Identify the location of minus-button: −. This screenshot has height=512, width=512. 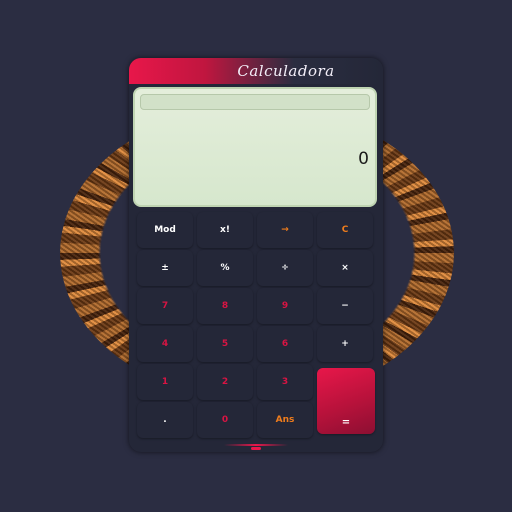
(345, 306).